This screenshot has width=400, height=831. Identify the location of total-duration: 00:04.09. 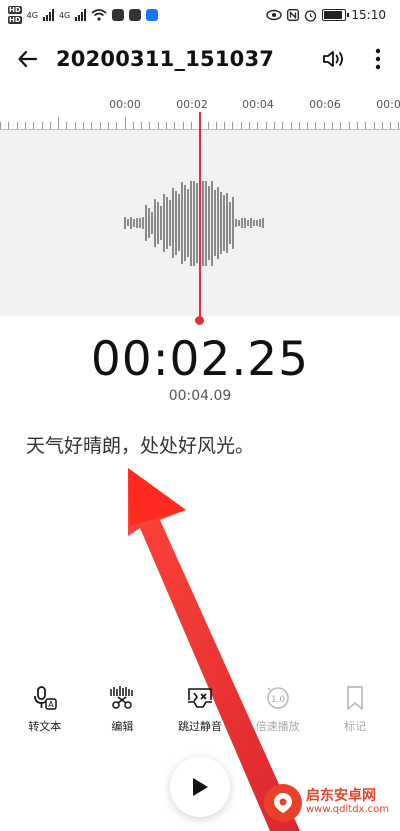
(200, 396).